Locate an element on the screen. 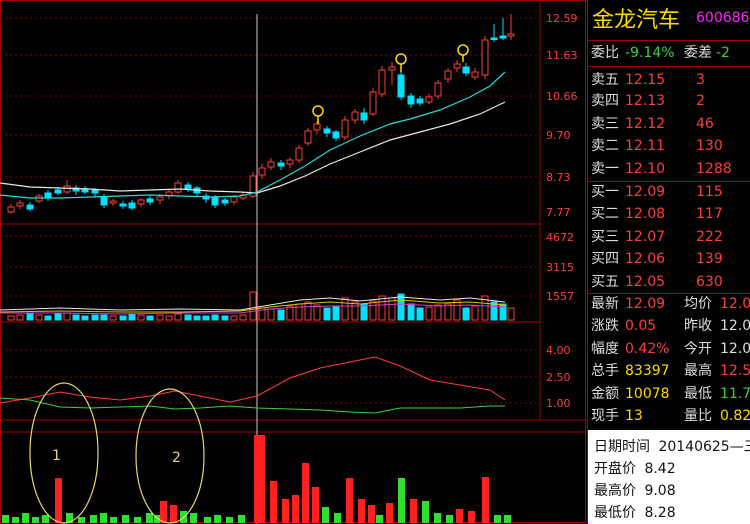 The height and width of the screenshot is (524, 750). open-value: 8.42 is located at coordinates (660, 469).